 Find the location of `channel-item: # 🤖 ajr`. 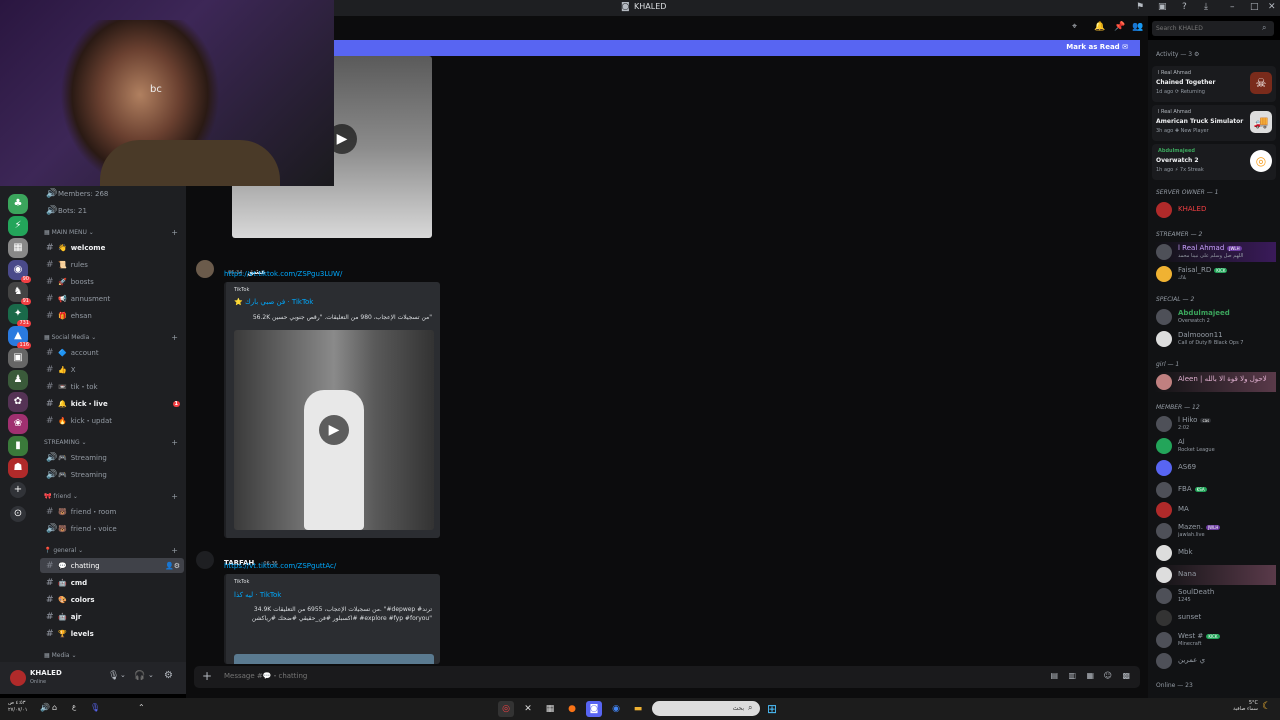

channel-item: # 🤖 ajr is located at coordinates (112, 616).